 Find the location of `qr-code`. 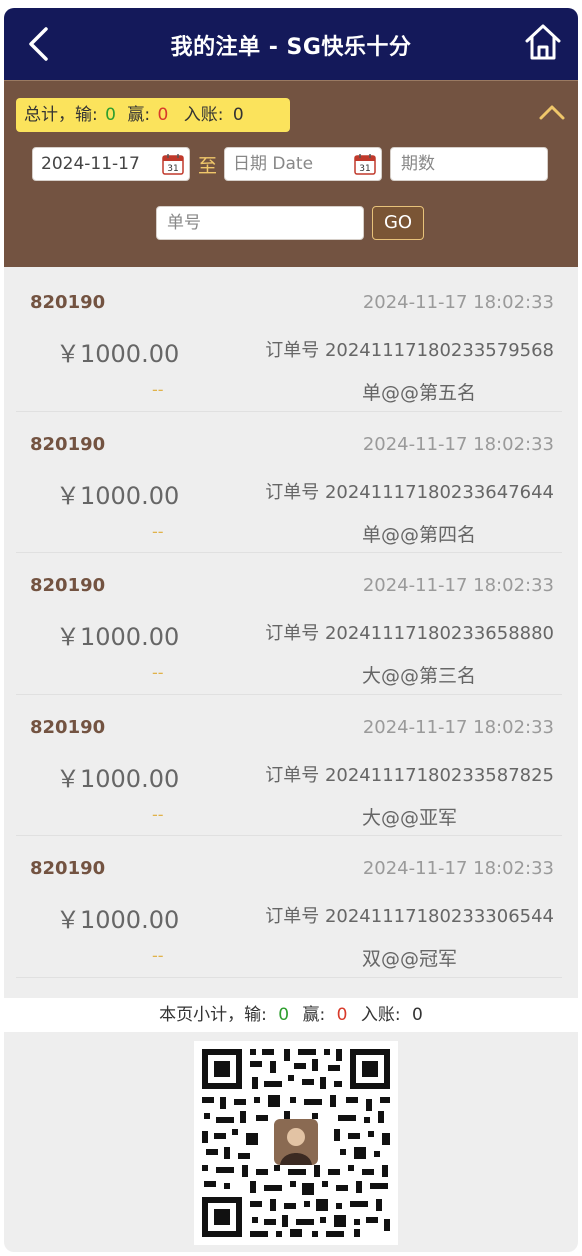

qr-code is located at coordinates (296, 1143).